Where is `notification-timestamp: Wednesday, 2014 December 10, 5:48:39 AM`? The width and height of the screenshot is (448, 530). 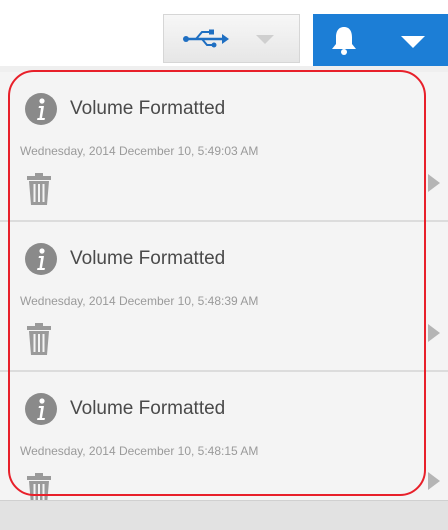 notification-timestamp: Wednesday, 2014 December 10, 5:48:39 AM is located at coordinates (139, 301).